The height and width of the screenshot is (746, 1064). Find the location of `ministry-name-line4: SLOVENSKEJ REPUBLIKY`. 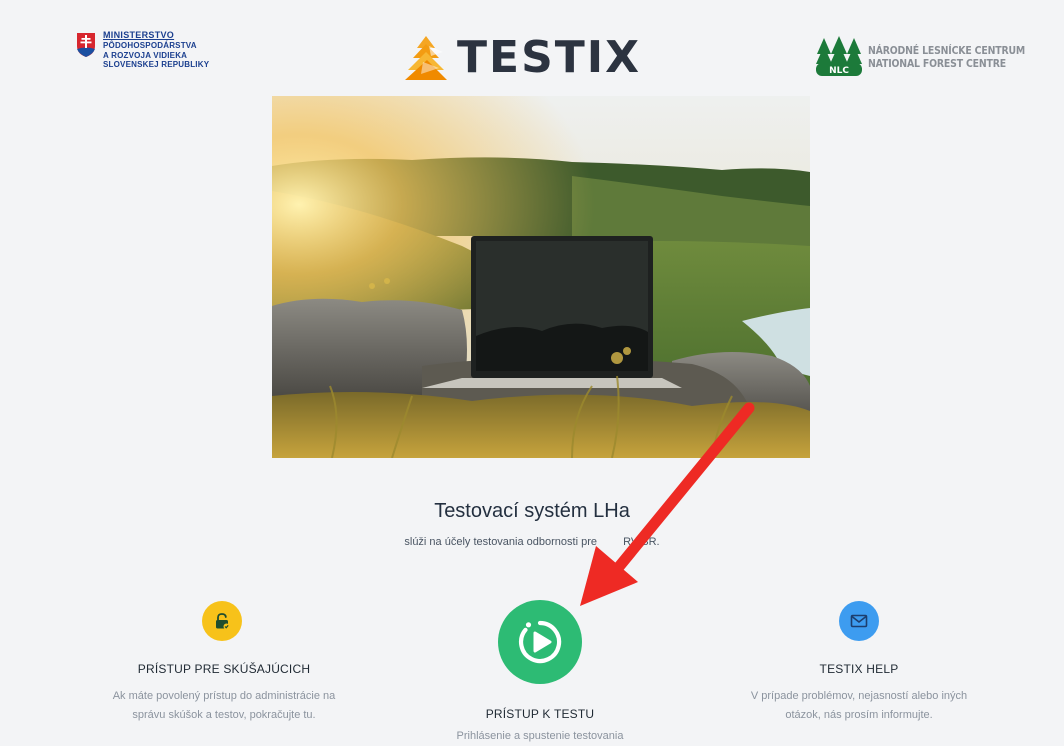

ministry-name-line4: SLOVENSKEJ REPUBLIKY is located at coordinates (156, 64).